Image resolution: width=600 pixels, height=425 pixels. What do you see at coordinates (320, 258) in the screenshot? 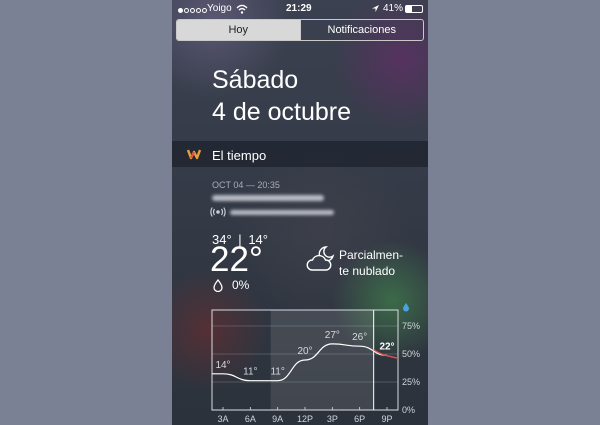
I see `partly-cloudy-night-icon` at bounding box center [320, 258].